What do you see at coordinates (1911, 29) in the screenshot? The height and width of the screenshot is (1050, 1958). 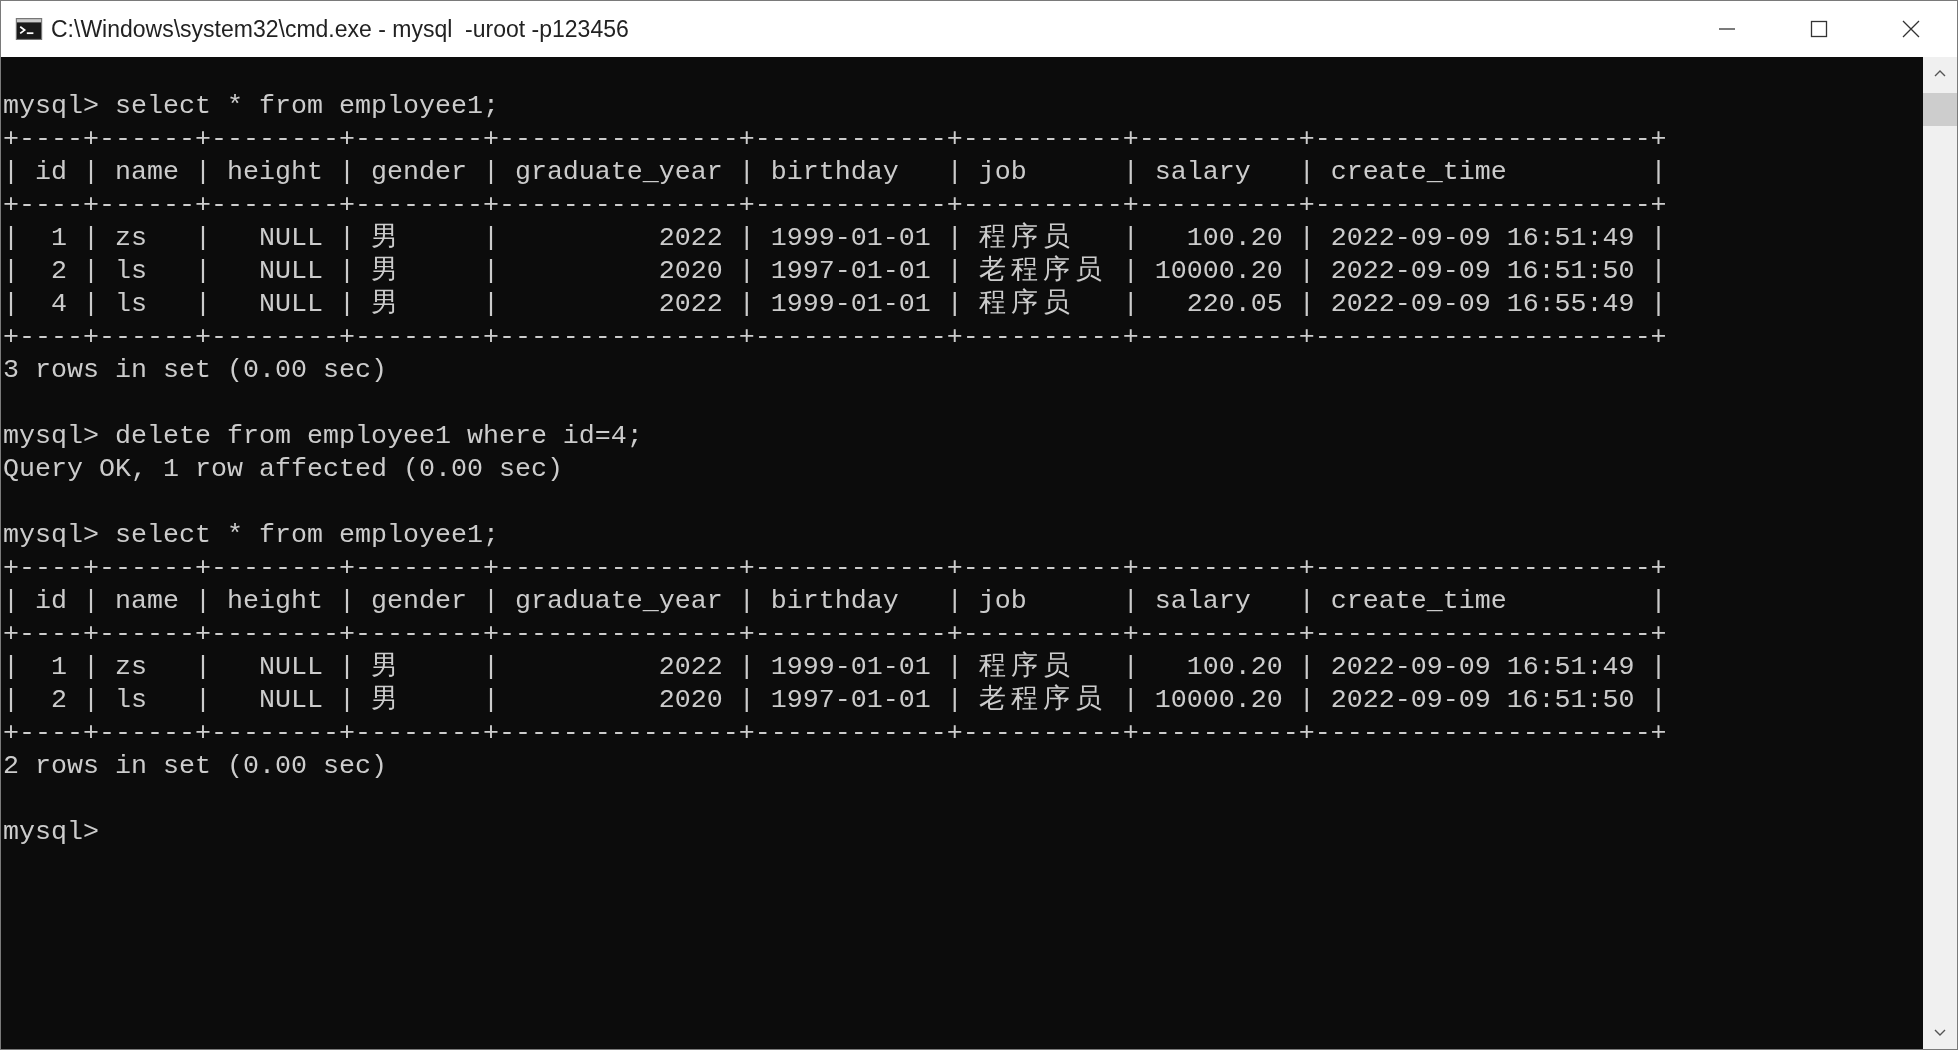 I see `close-icon` at bounding box center [1911, 29].